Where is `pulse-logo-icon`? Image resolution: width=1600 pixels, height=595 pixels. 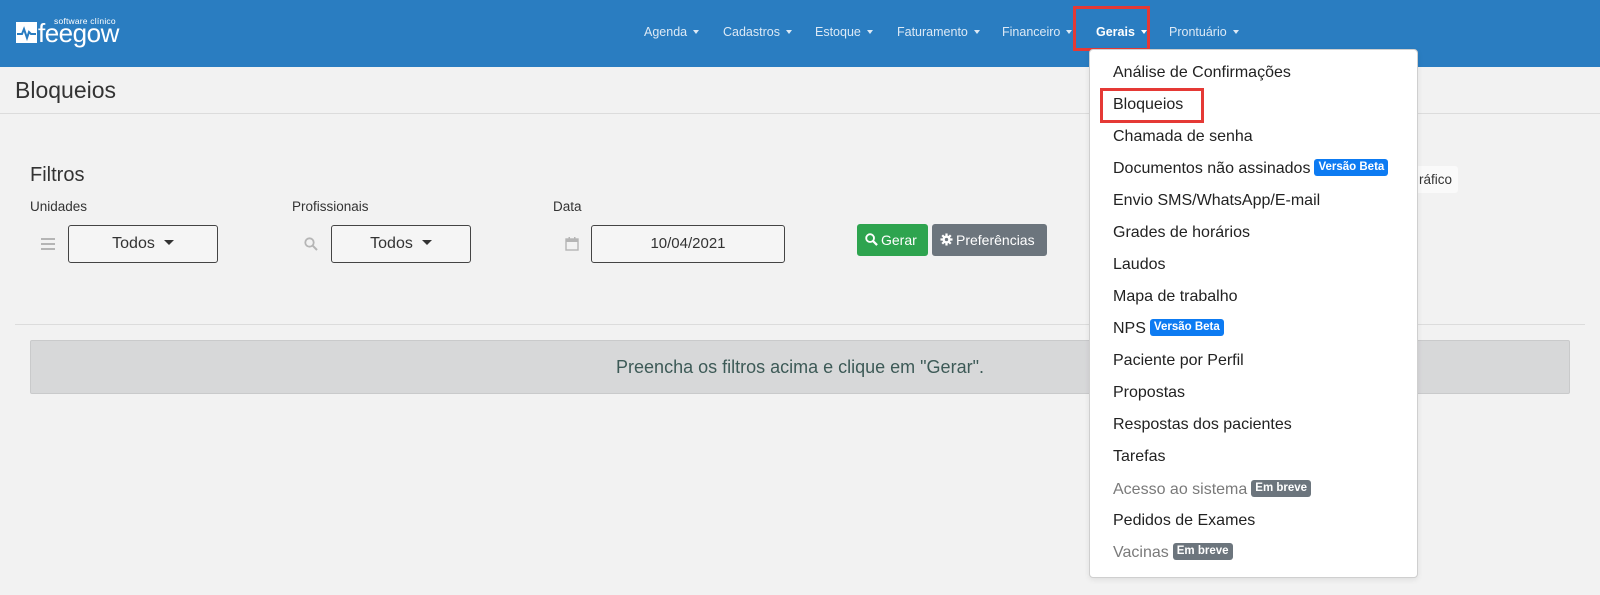 pulse-logo-icon is located at coordinates (26, 32).